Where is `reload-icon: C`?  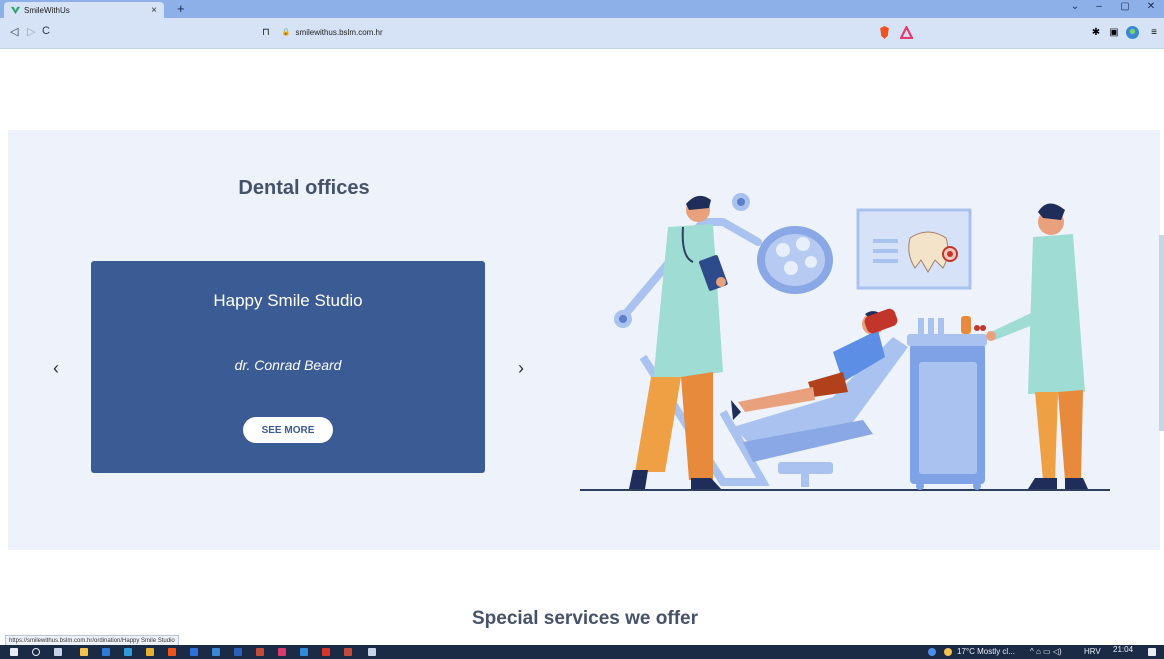
reload-icon: C is located at coordinates (46, 31).